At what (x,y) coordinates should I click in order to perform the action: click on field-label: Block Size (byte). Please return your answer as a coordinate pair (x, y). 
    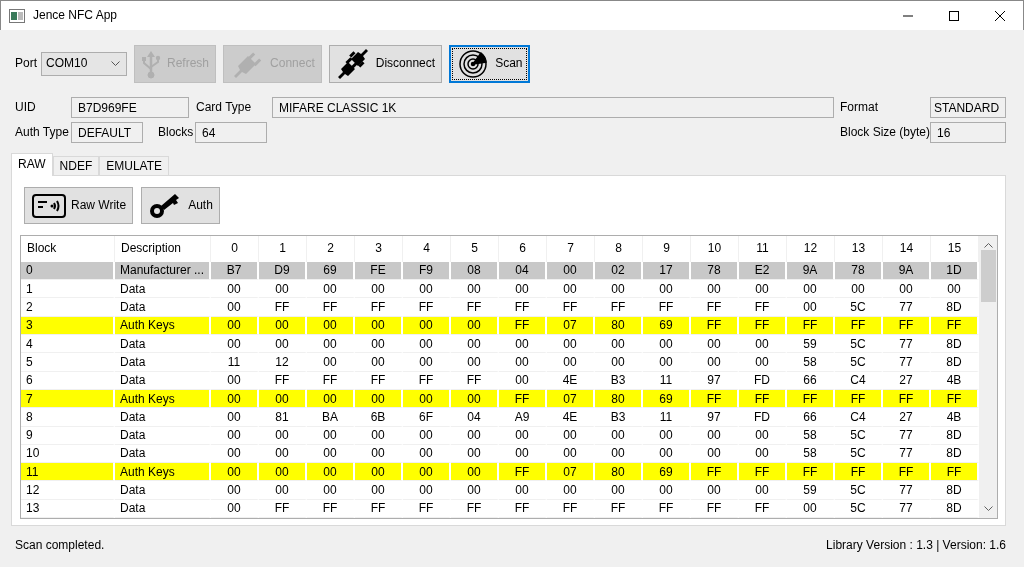
    Looking at the image, I should click on (885, 132).